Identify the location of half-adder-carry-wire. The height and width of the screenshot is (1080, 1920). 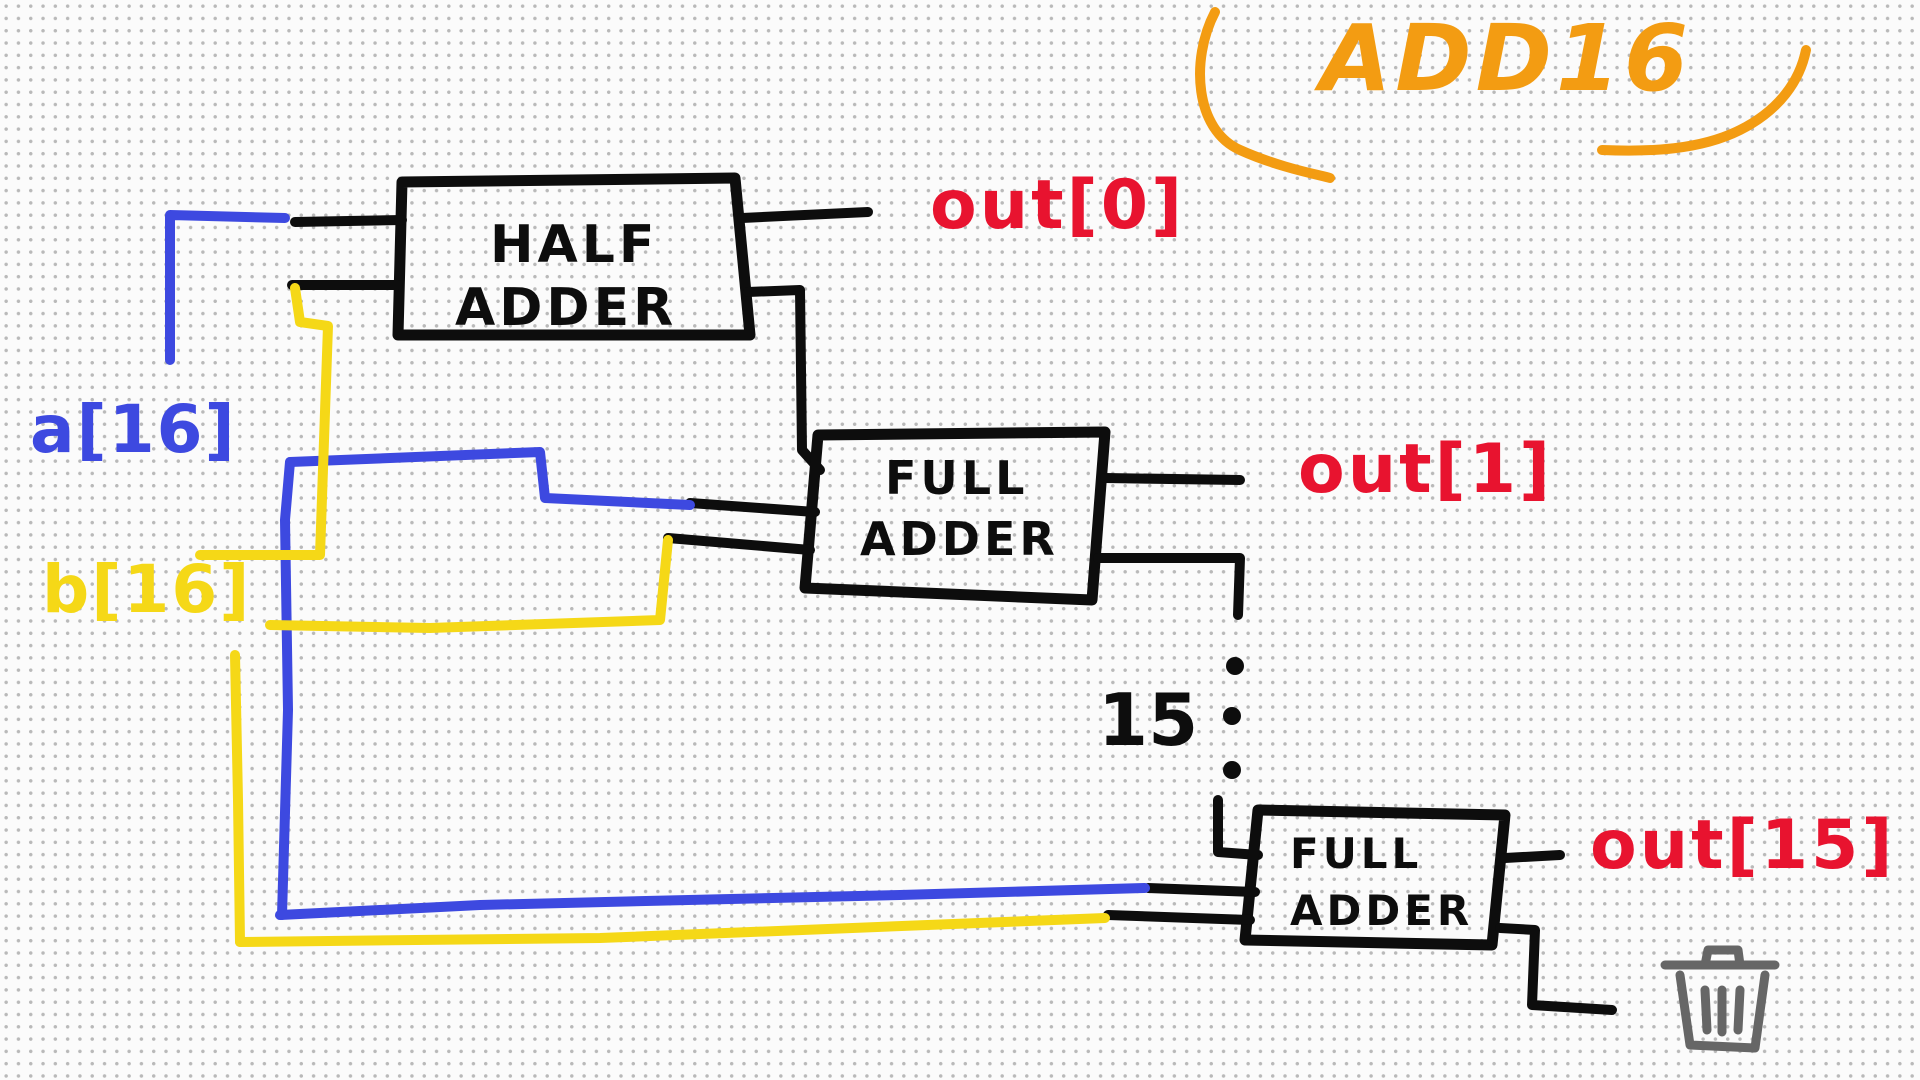
(784, 380).